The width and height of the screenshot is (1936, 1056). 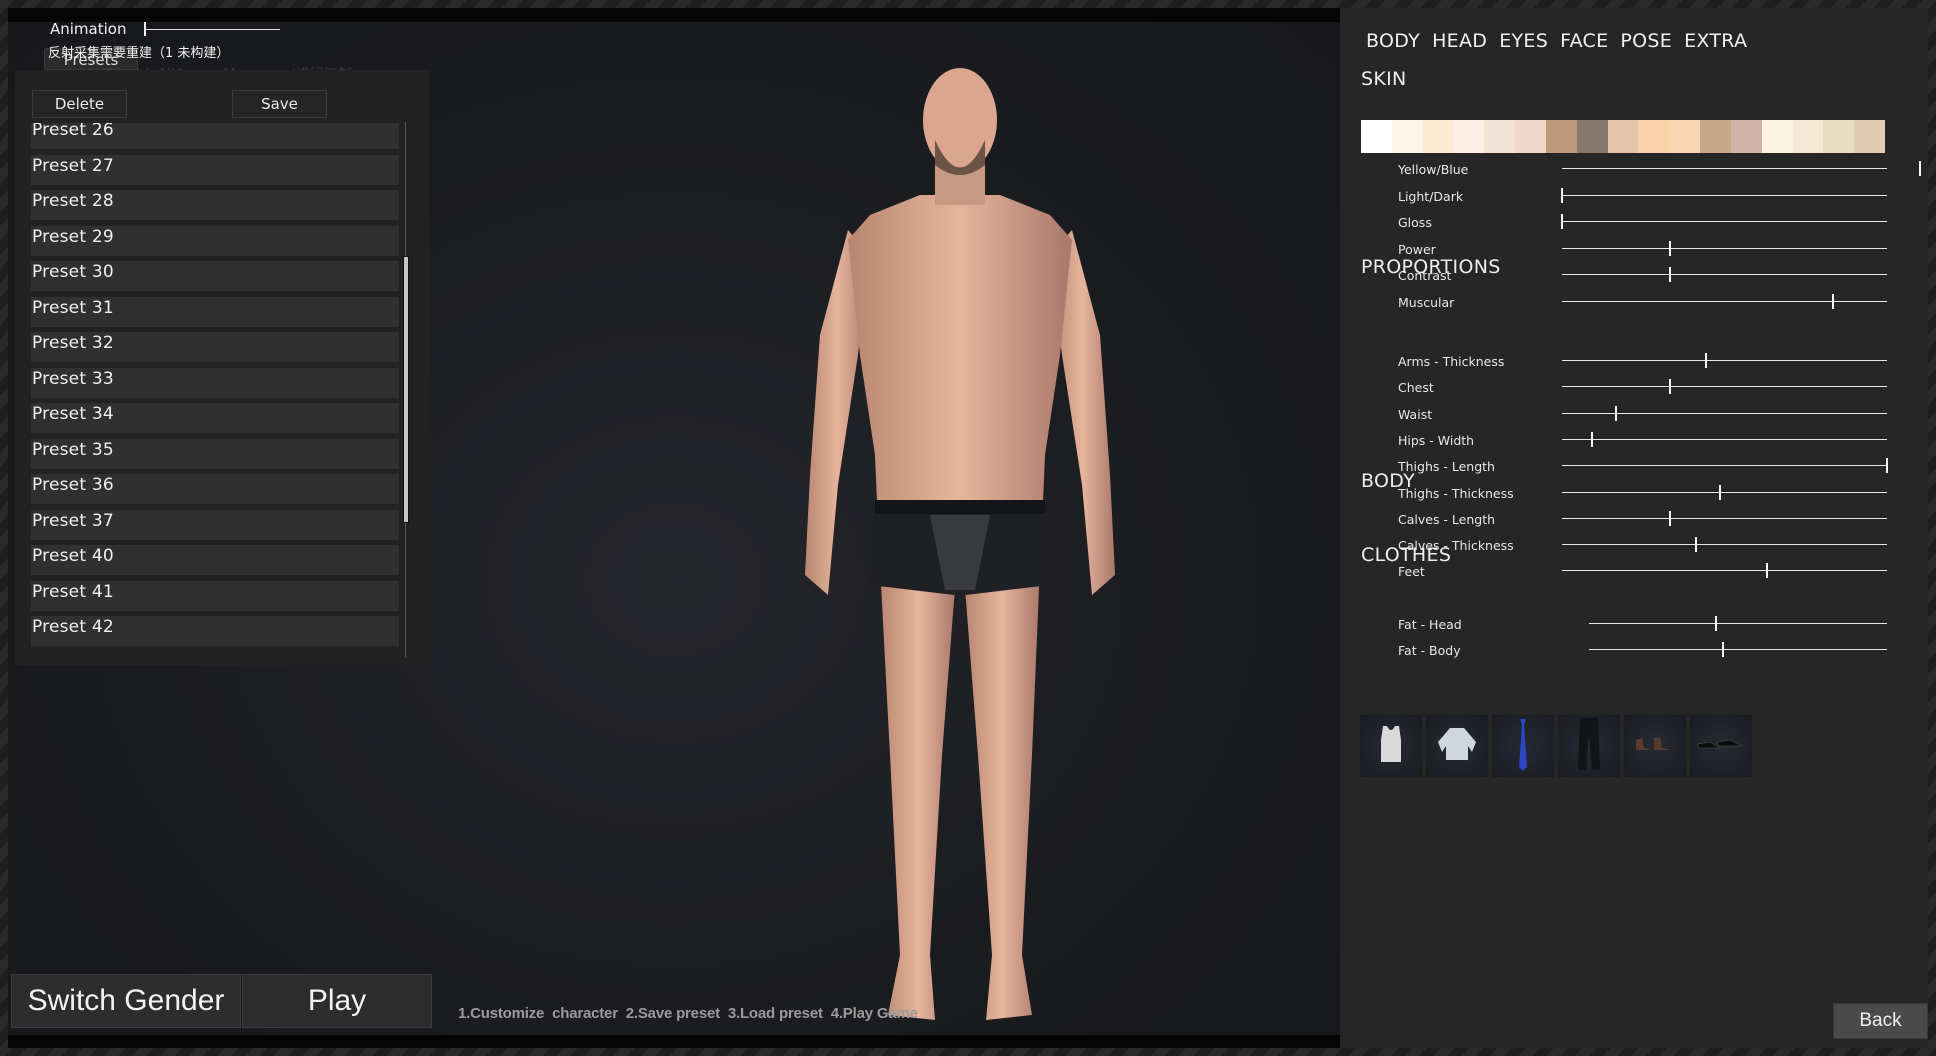 I want to click on black-shoes-icon, so click(x=1721, y=746).